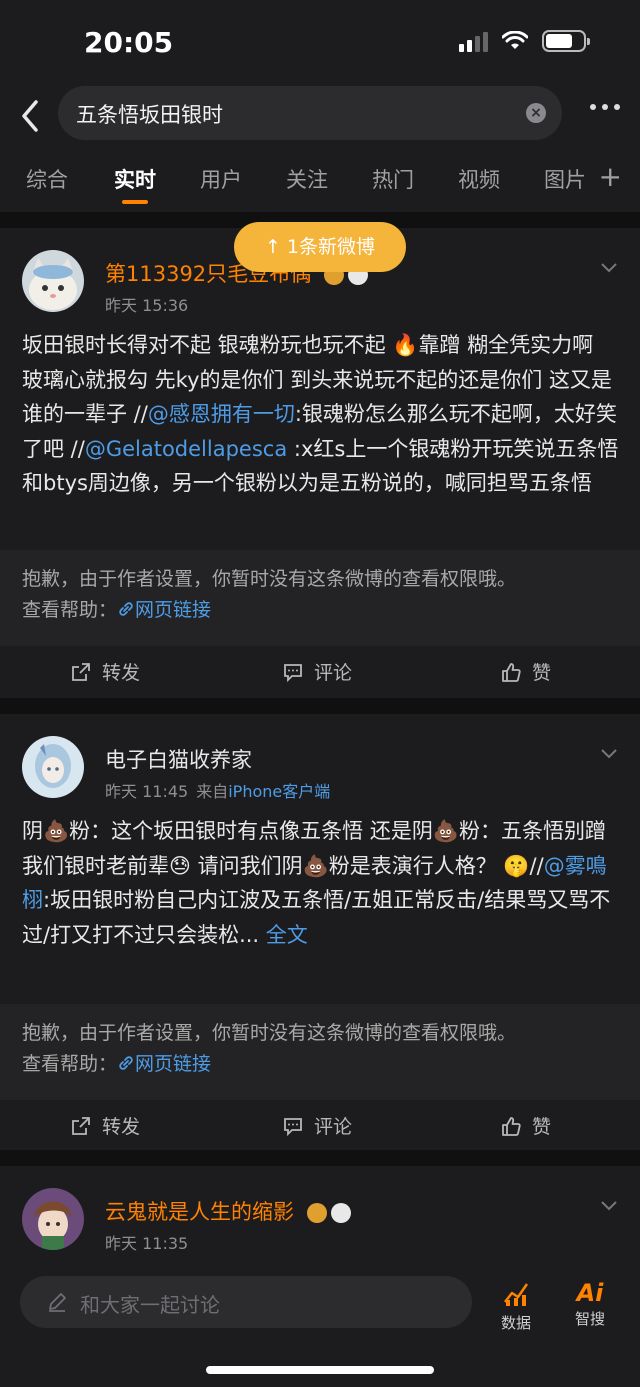  Describe the element at coordinates (178, 759) in the screenshot. I see `username: 电子白猫收养家` at that location.